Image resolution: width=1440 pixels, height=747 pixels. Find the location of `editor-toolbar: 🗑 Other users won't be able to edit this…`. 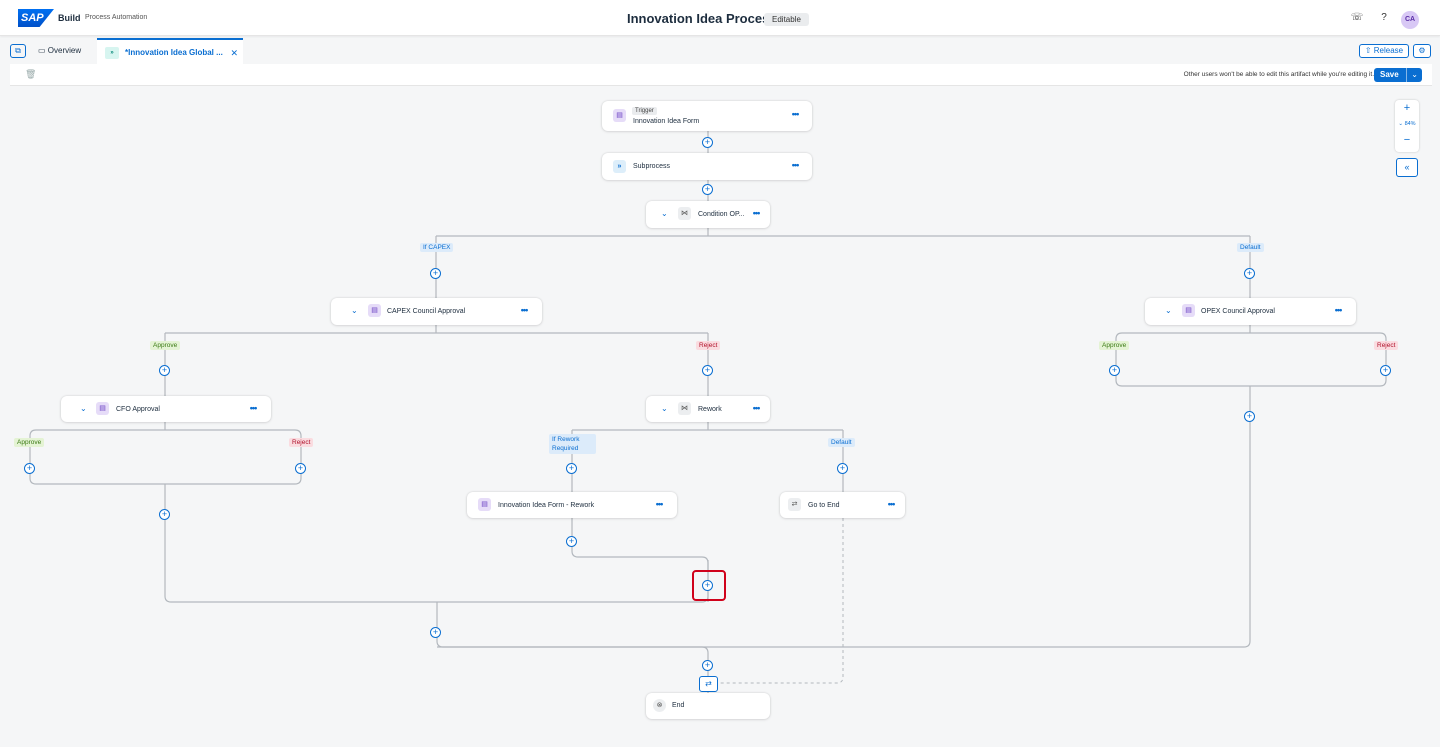

editor-toolbar: 🗑 Other users won't be able to edit this… is located at coordinates (721, 75).